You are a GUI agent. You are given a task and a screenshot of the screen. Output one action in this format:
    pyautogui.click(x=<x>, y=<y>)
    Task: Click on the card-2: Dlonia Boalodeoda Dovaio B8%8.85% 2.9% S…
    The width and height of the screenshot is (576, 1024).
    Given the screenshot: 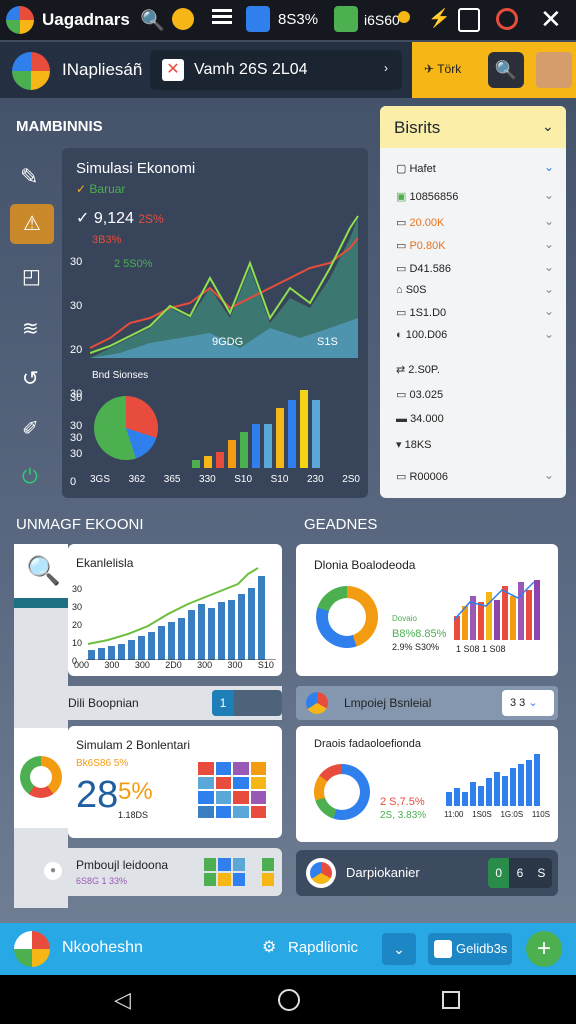 What is the action you would take?
    pyautogui.click(x=427, y=610)
    